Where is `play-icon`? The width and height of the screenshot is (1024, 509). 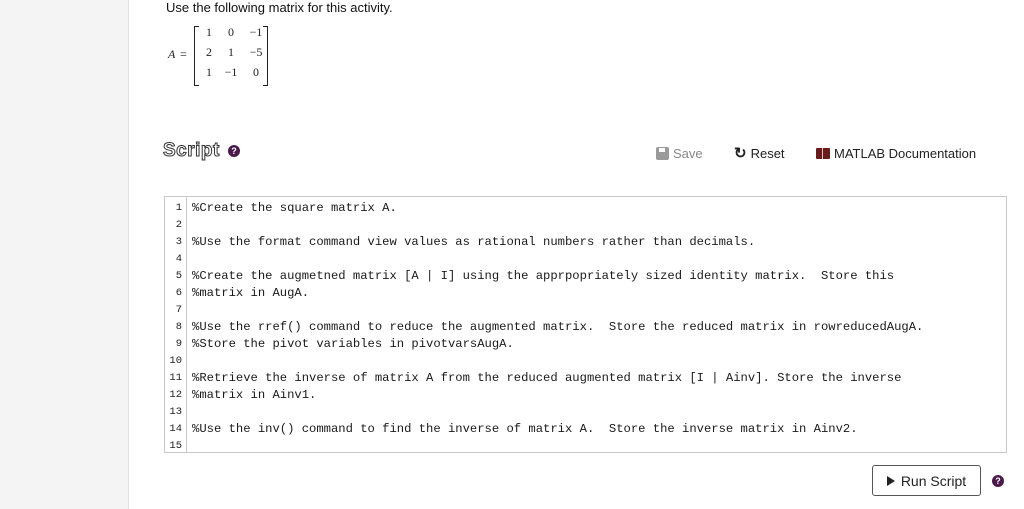 play-icon is located at coordinates (890, 480).